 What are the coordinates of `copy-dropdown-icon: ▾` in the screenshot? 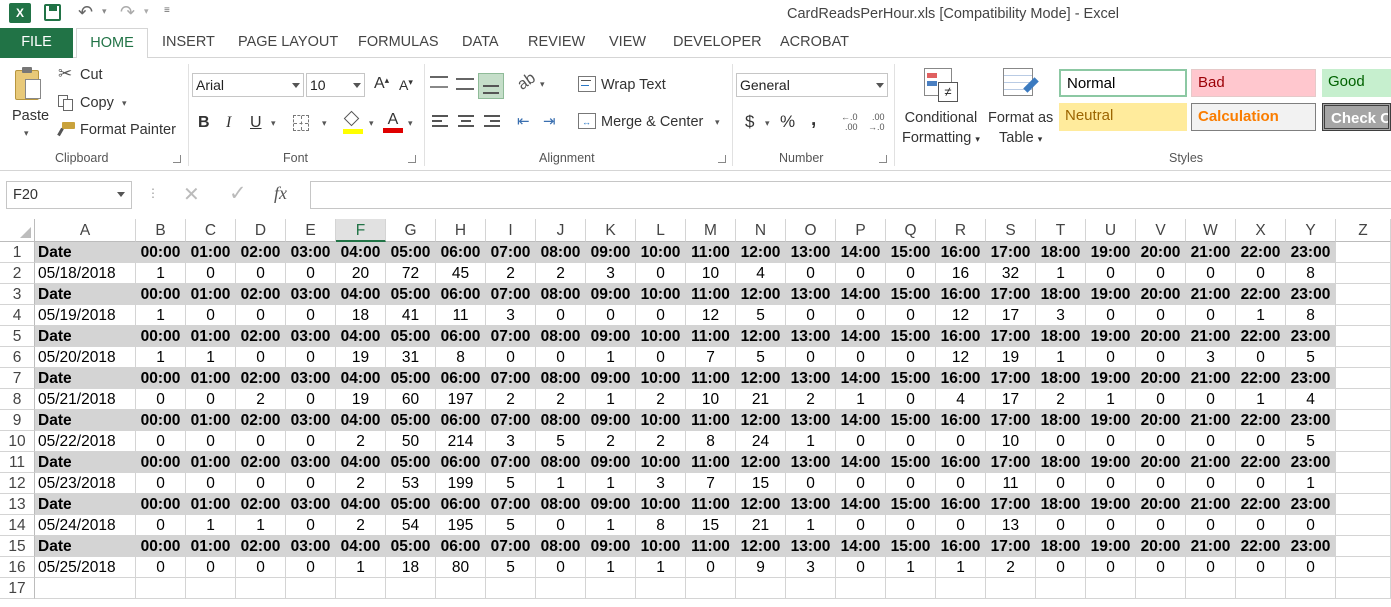 It's located at (124, 103).